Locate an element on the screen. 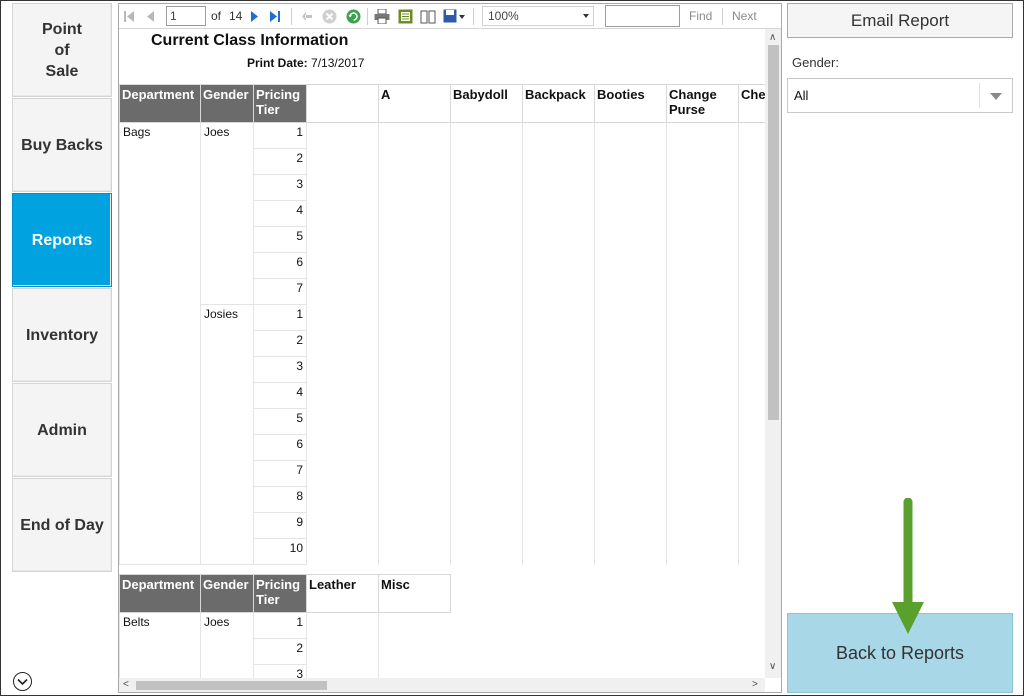 This screenshot has width=1024, height=696. gender-select: All is located at coordinates (900, 95).